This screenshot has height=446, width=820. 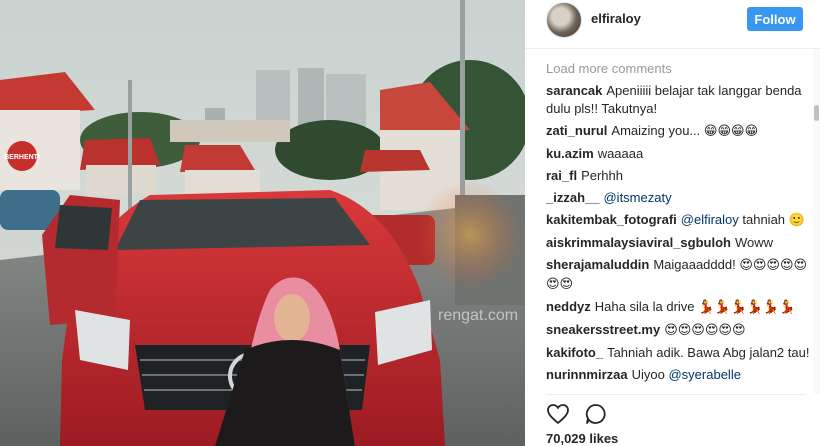 I want to click on heart-icon, so click(x=558, y=414).